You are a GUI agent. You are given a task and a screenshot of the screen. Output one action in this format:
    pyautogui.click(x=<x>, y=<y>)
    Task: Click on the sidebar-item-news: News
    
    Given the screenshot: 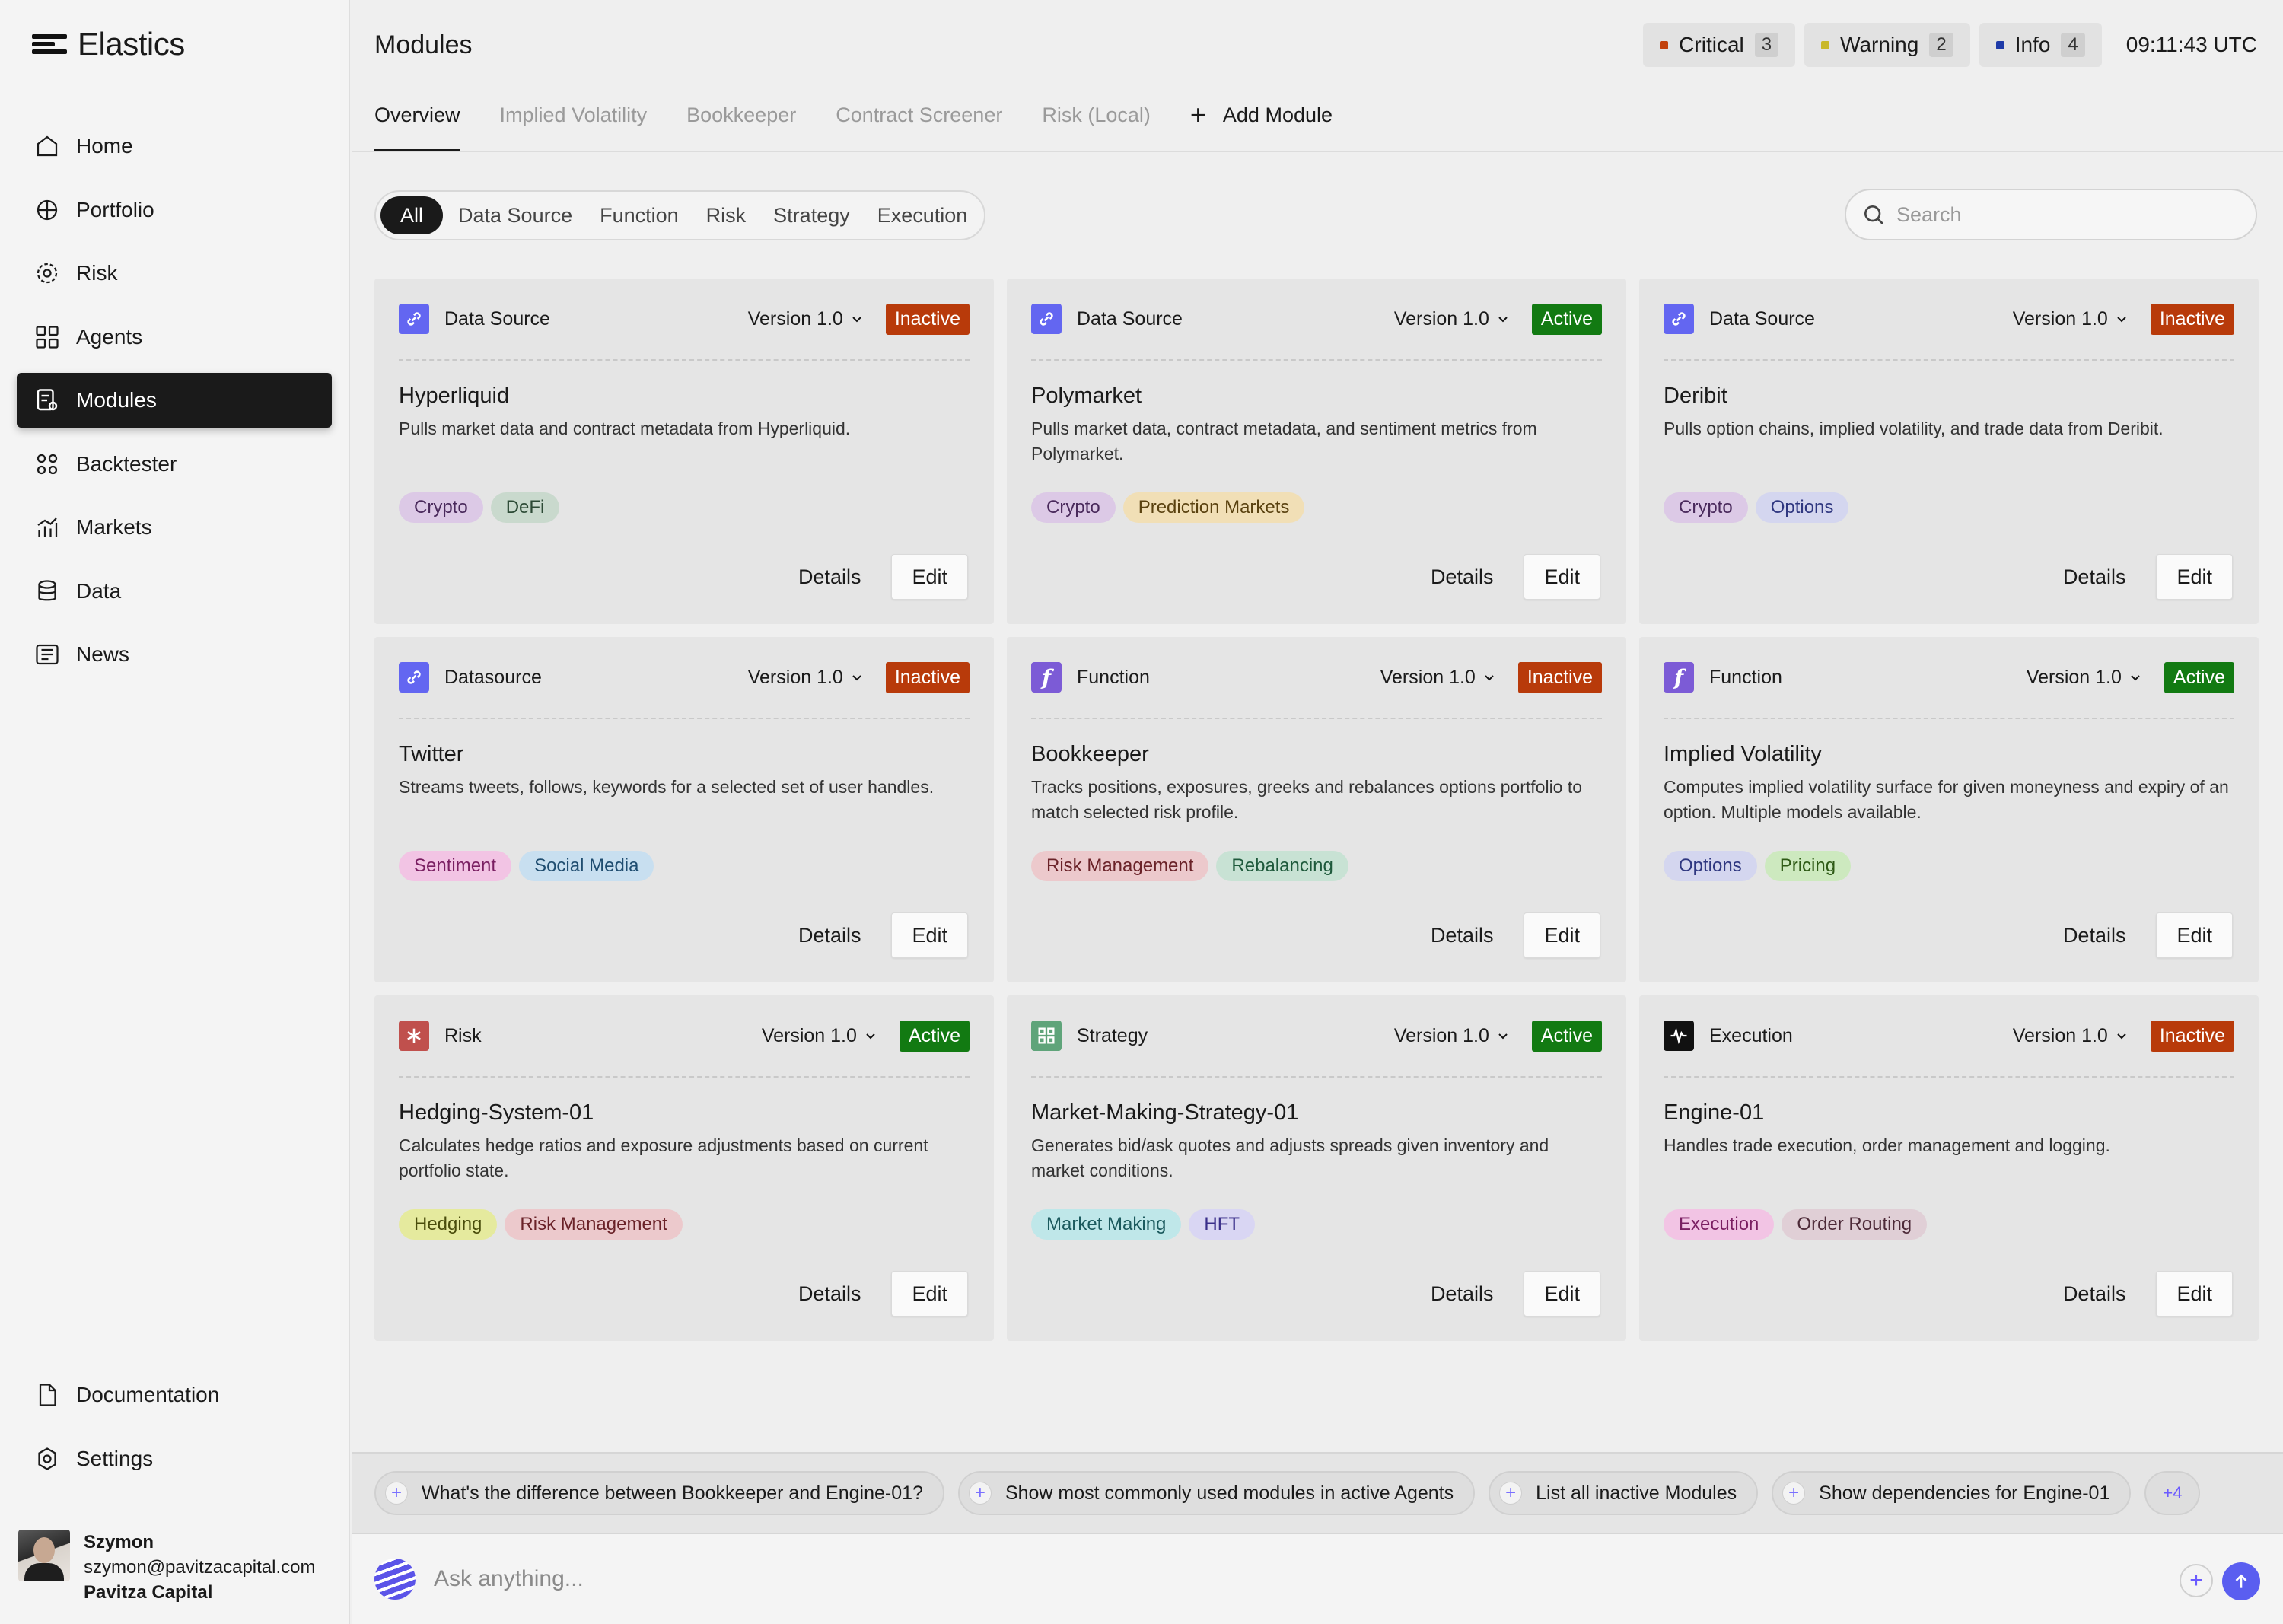 What is the action you would take?
    pyautogui.click(x=174, y=654)
    